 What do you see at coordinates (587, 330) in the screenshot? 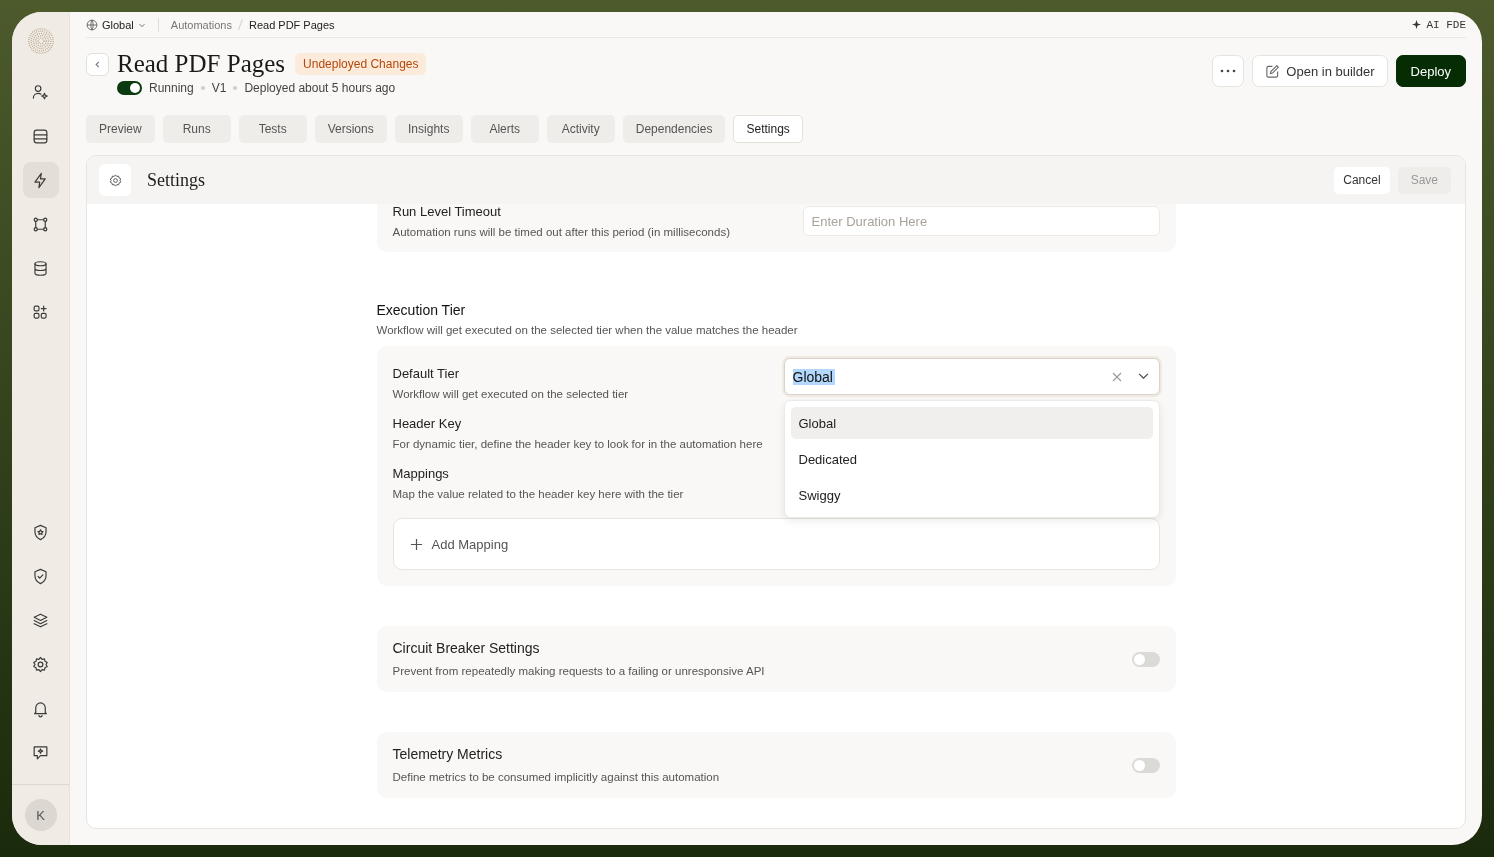
I see `section-description: Workflow will get executed on the selected tier when the value matches the header` at bounding box center [587, 330].